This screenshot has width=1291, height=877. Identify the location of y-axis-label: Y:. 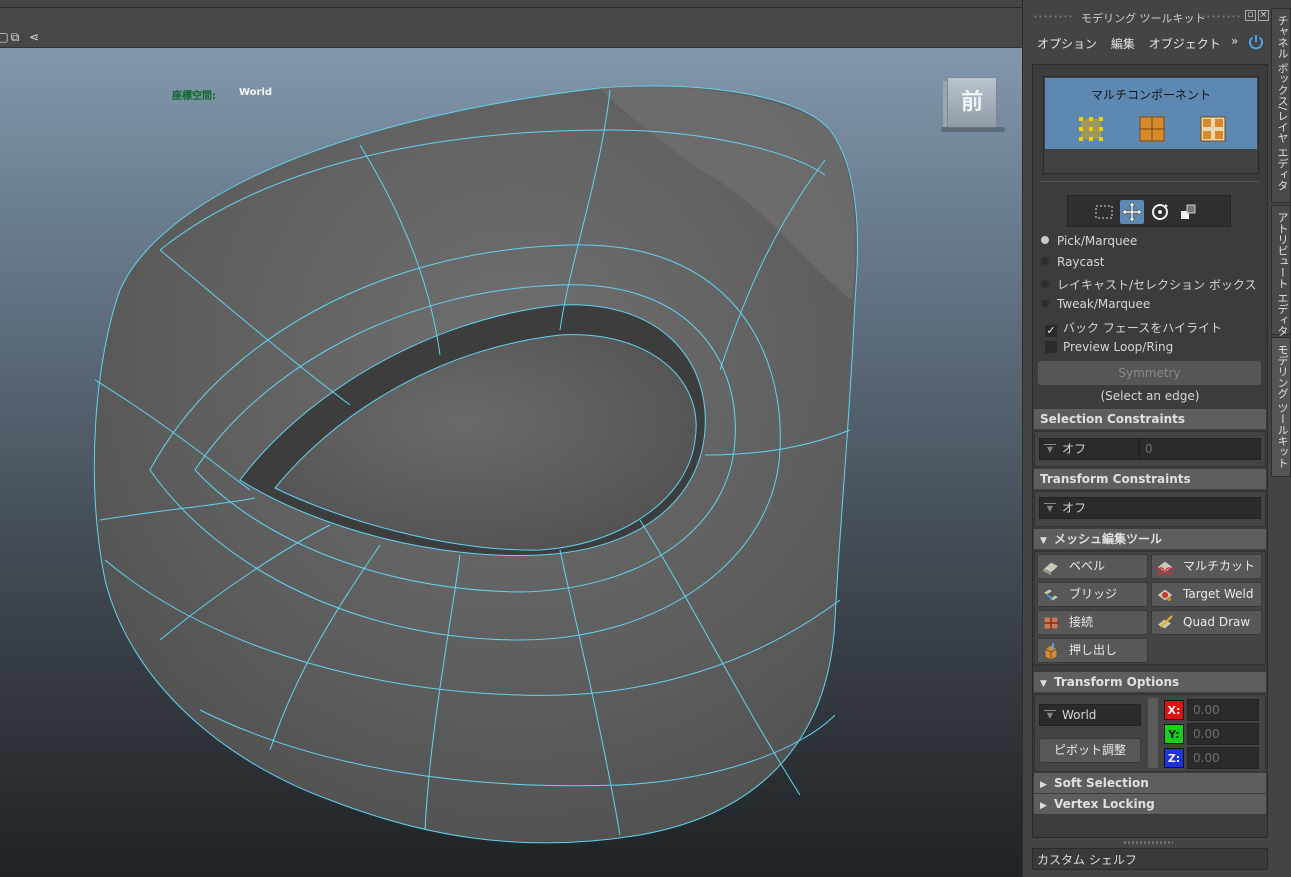
(1174, 734).